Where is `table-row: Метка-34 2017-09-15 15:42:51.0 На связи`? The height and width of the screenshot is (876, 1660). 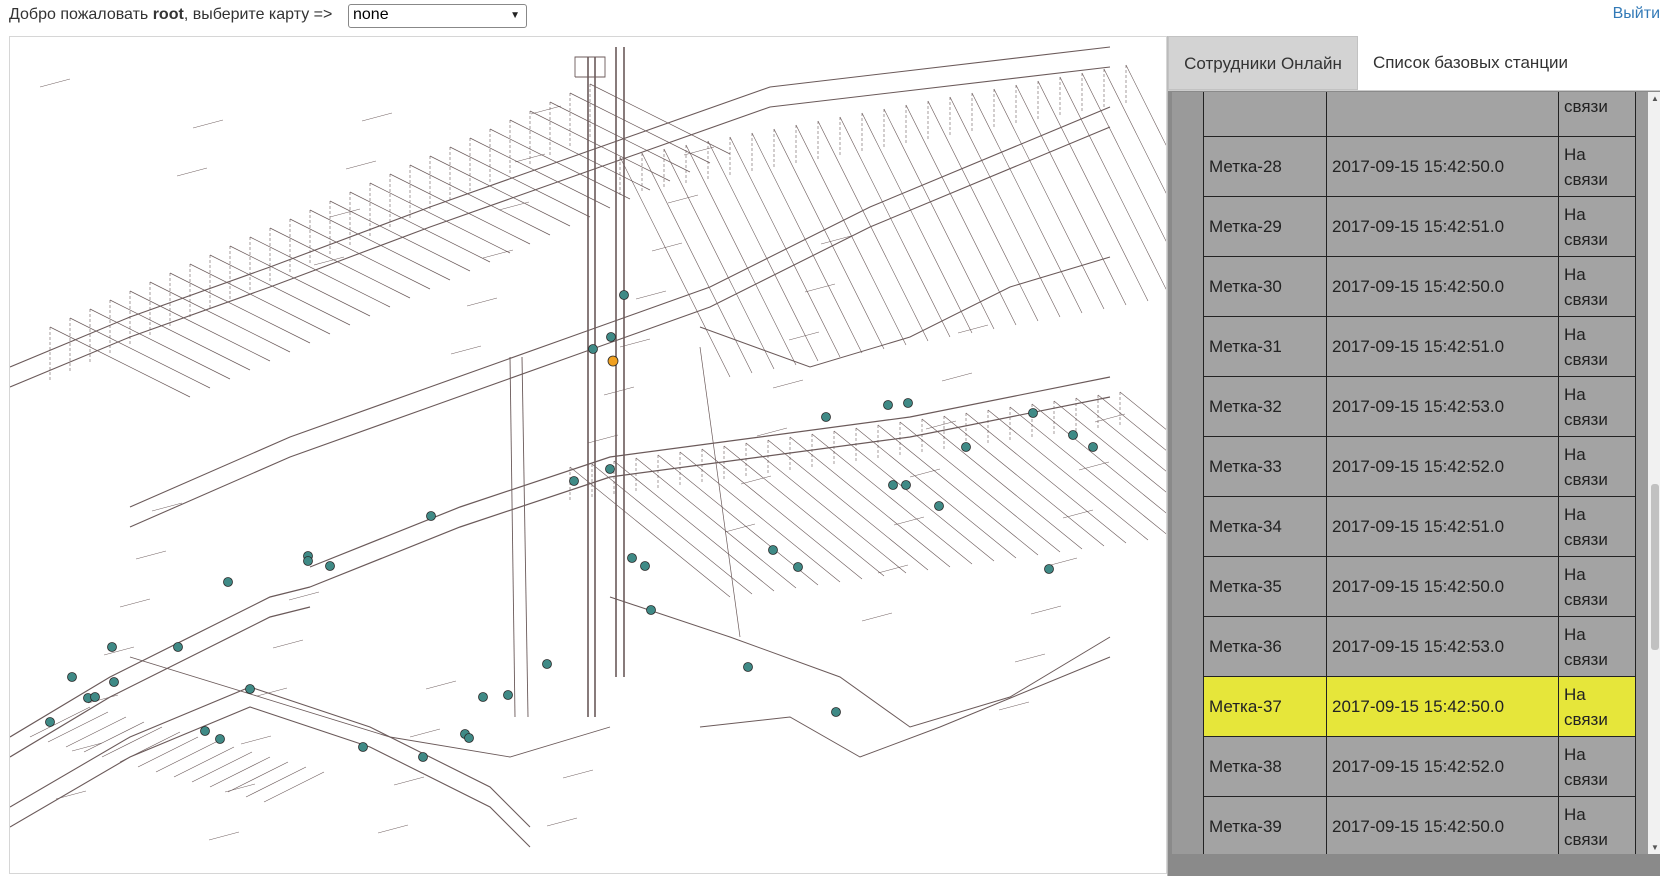 table-row: Метка-34 2017-09-15 15:42:51.0 На связи is located at coordinates (1419, 526).